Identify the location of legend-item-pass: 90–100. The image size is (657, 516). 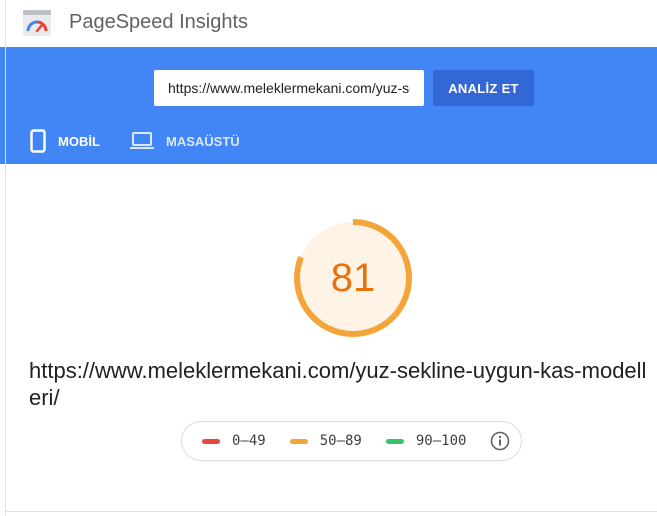
(426, 441).